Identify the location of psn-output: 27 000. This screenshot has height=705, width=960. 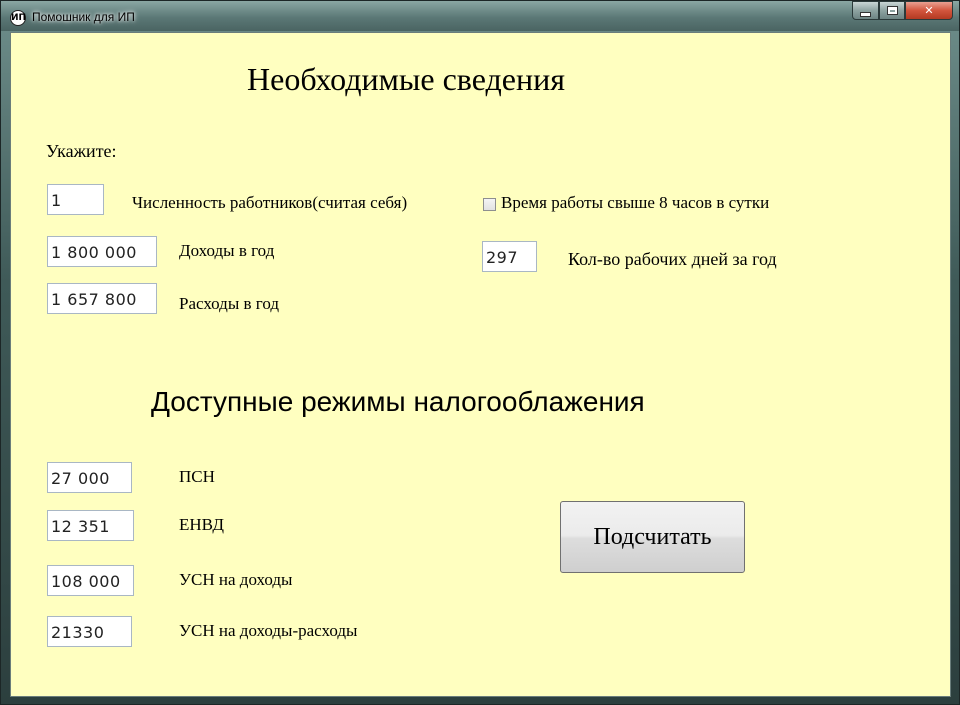
(89, 477).